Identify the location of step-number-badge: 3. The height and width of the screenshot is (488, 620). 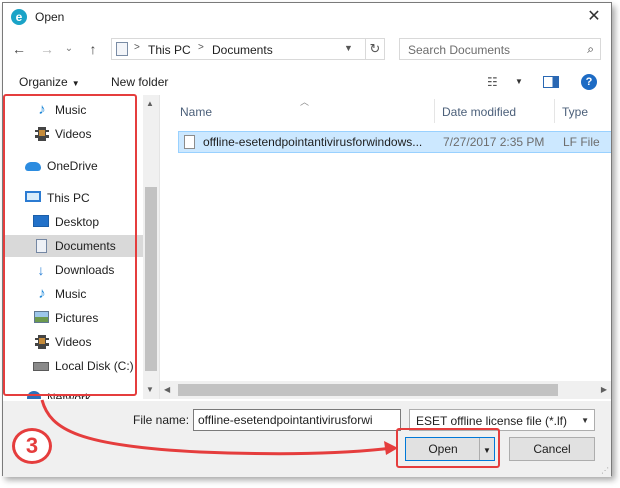
(32, 446).